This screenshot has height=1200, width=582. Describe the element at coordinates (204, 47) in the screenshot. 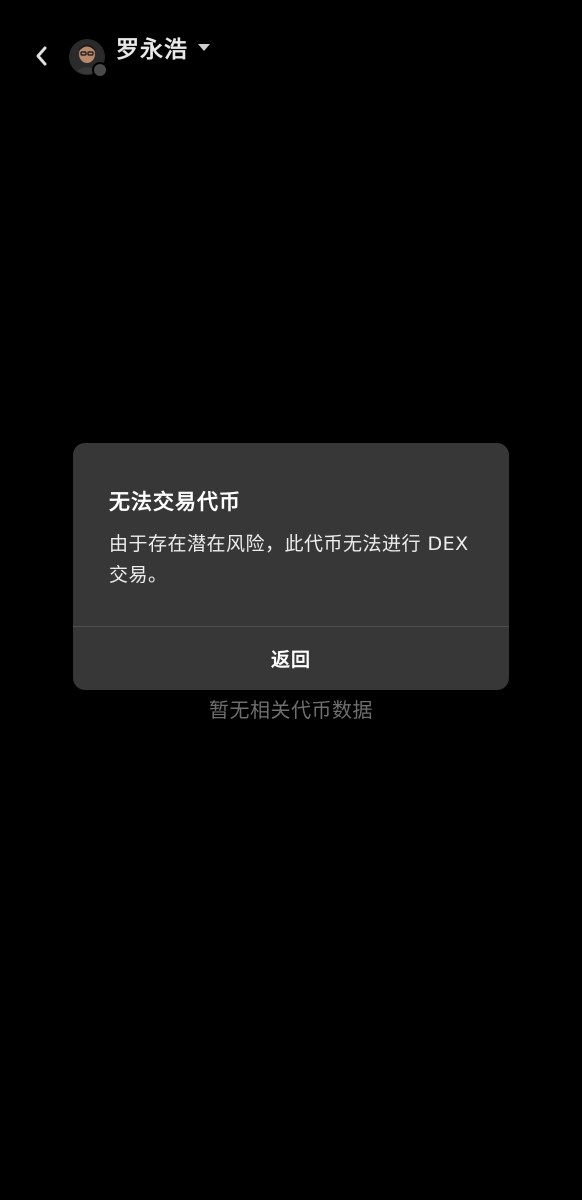

I see `caret-down-icon` at that location.